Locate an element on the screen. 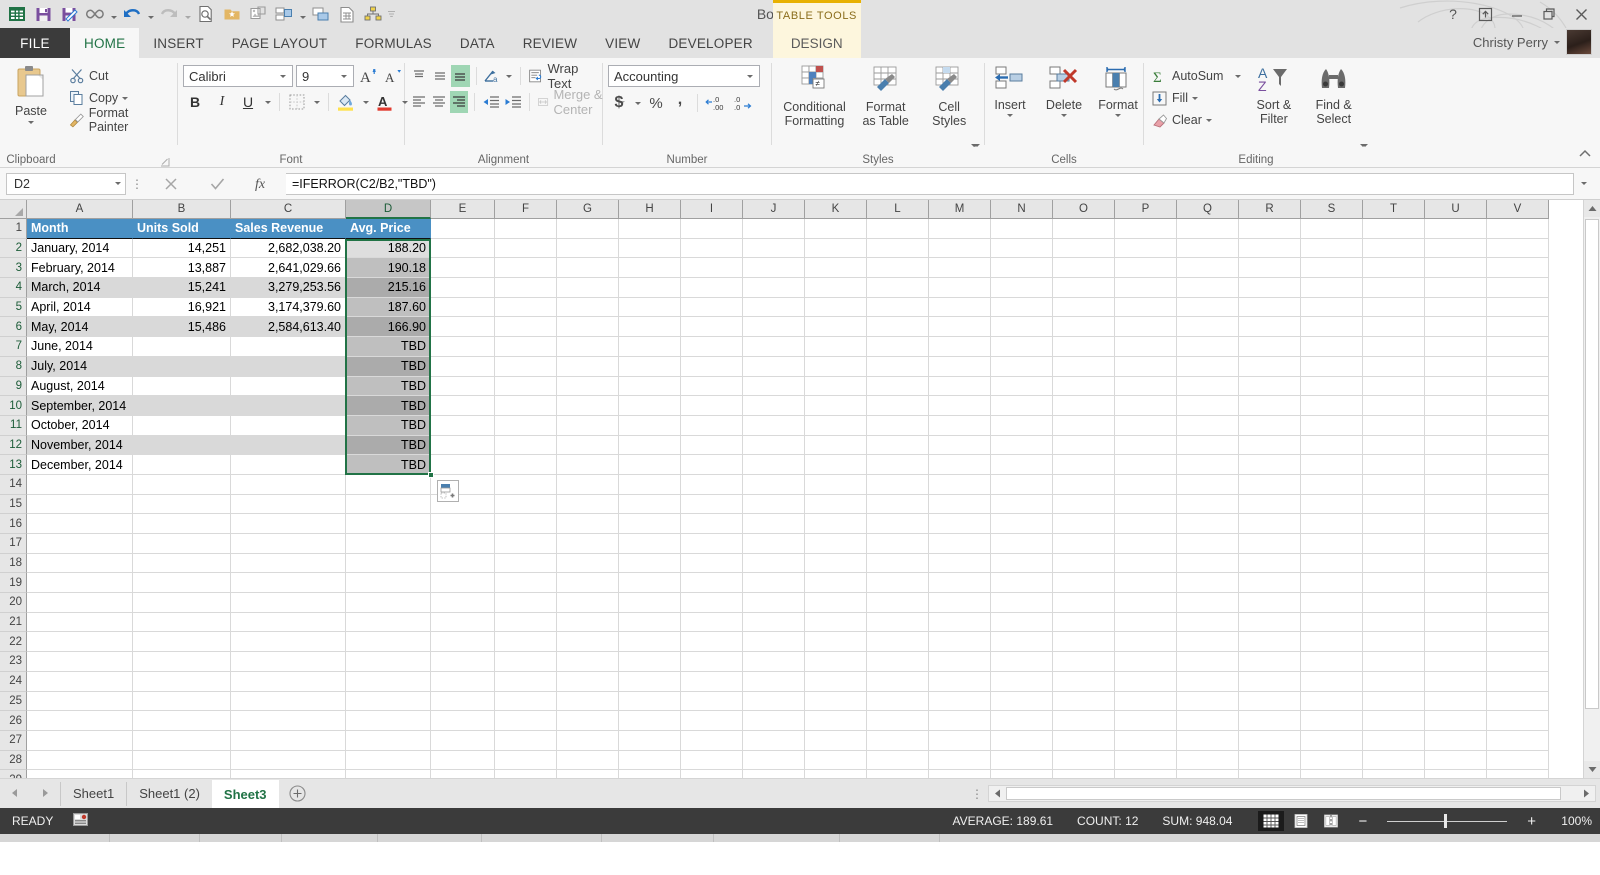 This screenshot has height=875, width=1600. cell-P16 is located at coordinates (1146, 524).